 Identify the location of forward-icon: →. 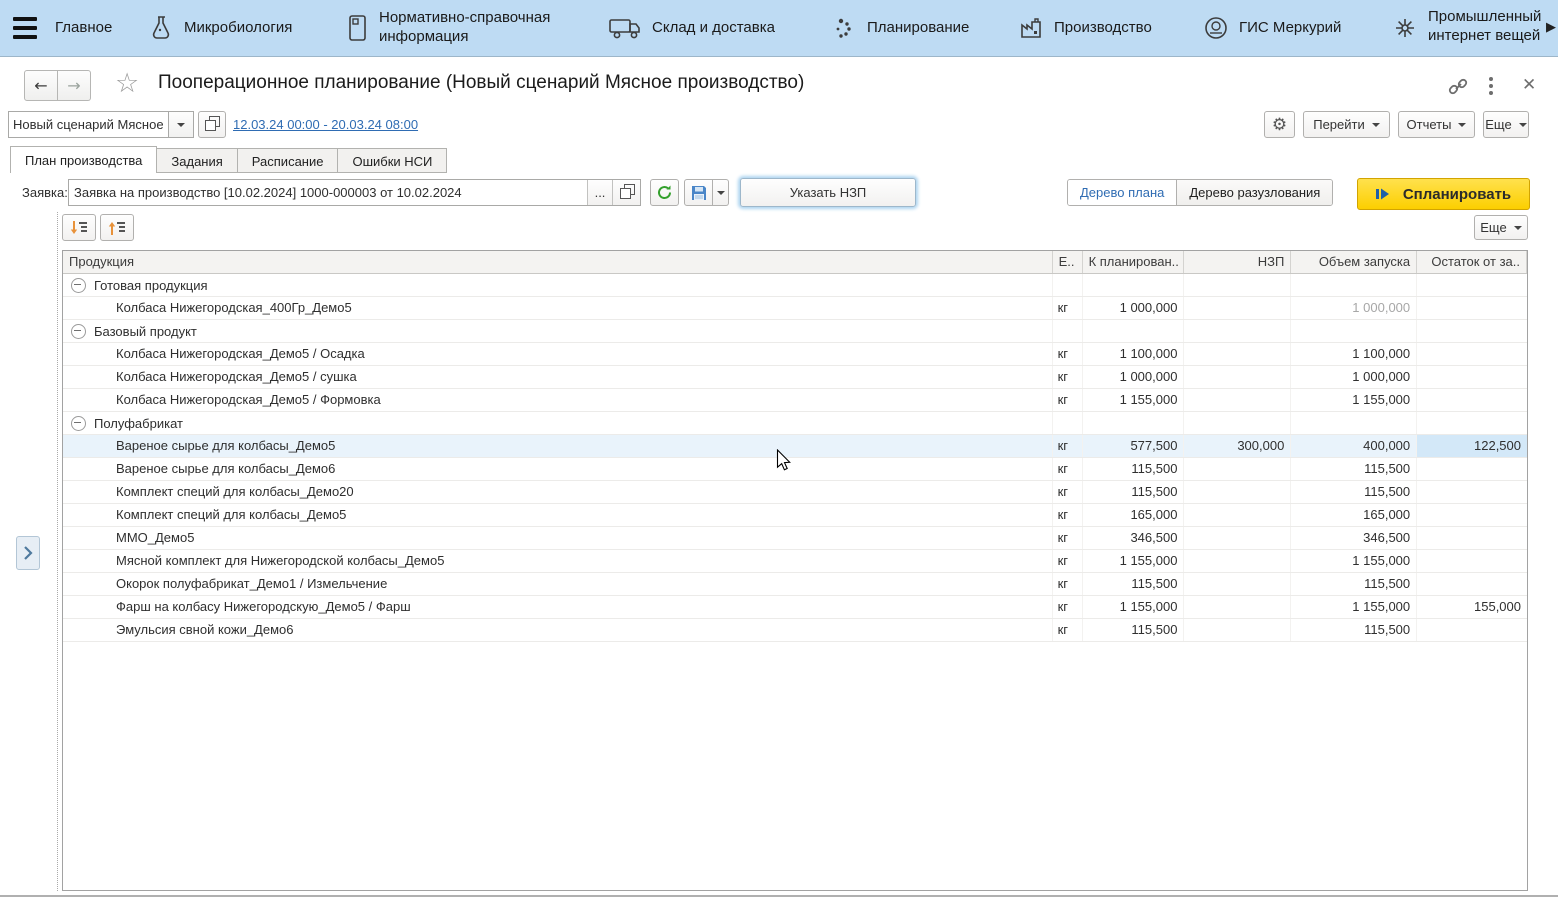
(74, 85).